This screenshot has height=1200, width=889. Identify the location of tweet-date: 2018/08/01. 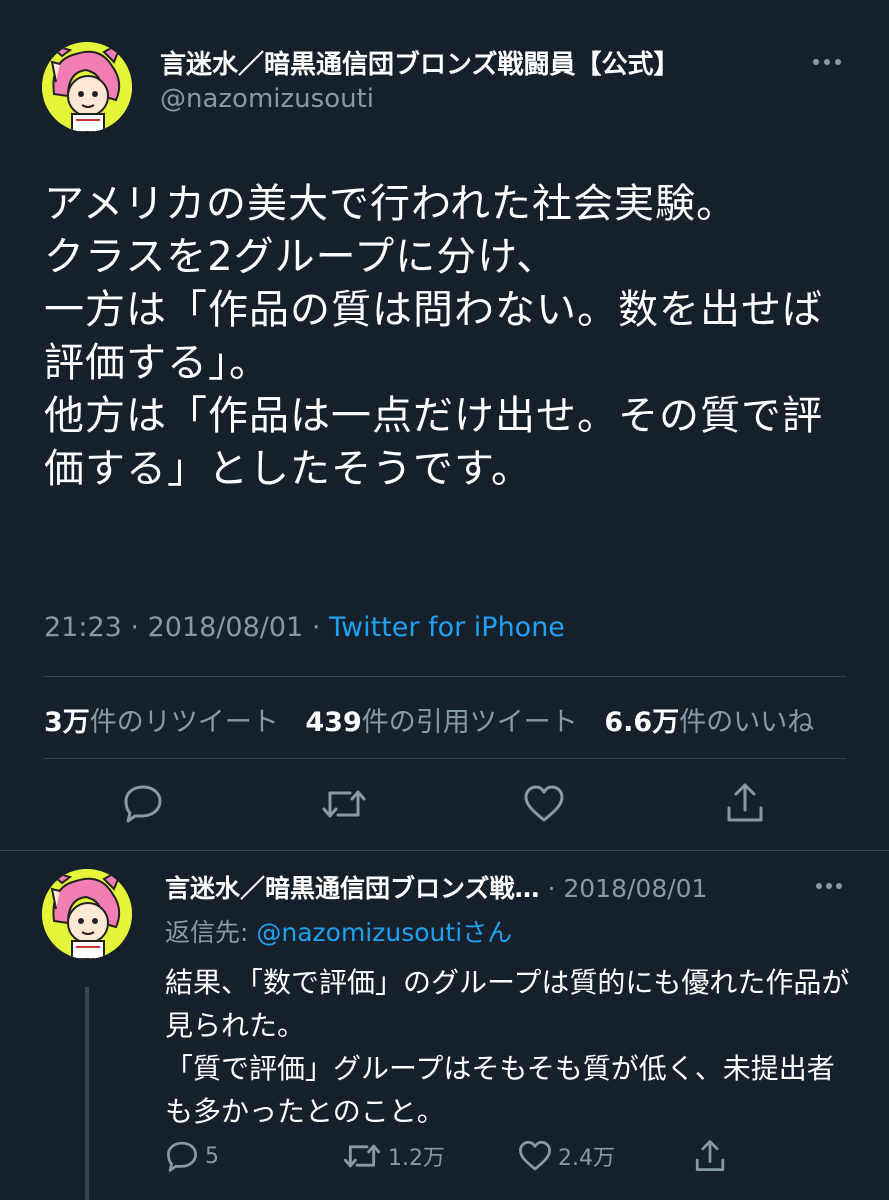
(226, 627).